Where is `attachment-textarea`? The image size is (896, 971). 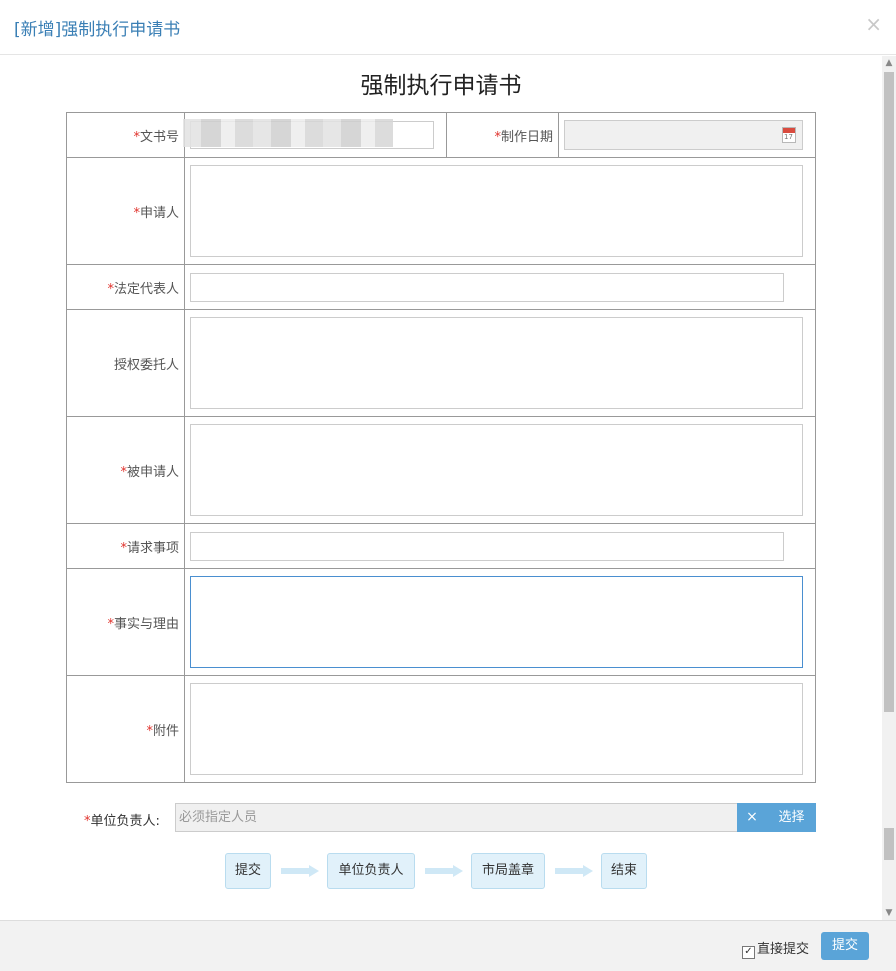 attachment-textarea is located at coordinates (496, 729).